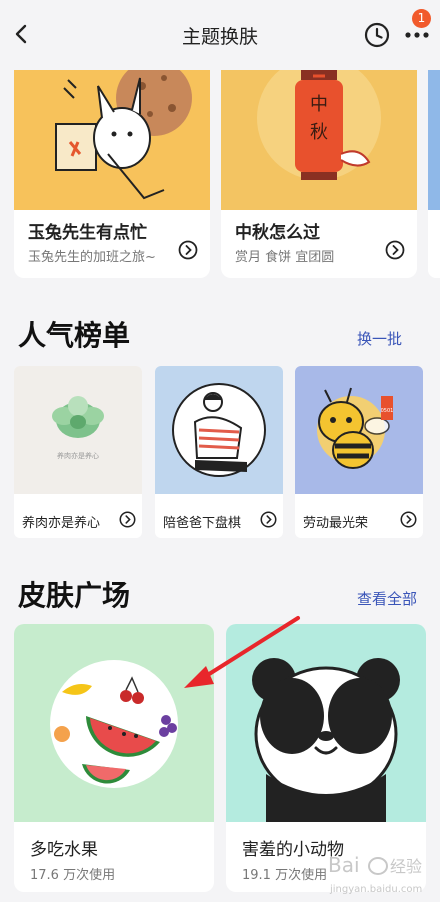 This screenshot has height=902, width=440. I want to click on ranking-card: 陪爸爸下盘棋, so click(219, 452).